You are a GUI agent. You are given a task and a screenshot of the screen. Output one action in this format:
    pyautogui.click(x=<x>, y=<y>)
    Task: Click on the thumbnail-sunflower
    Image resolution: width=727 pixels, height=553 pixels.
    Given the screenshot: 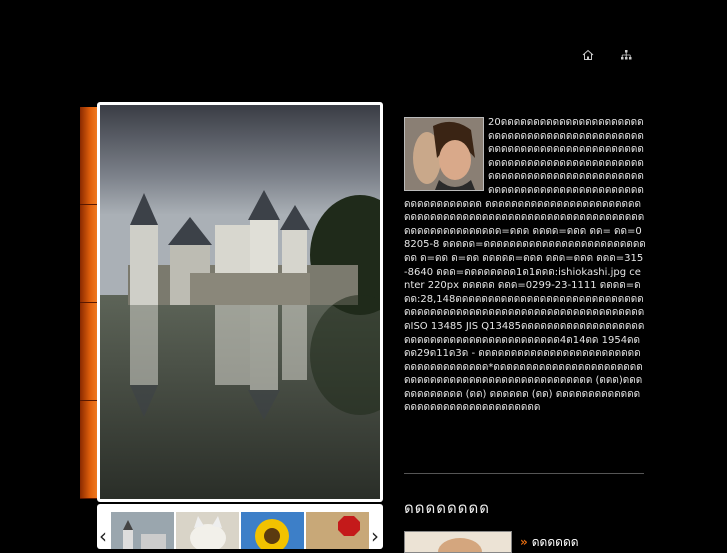 What is the action you would take?
    pyautogui.click(x=272, y=530)
    